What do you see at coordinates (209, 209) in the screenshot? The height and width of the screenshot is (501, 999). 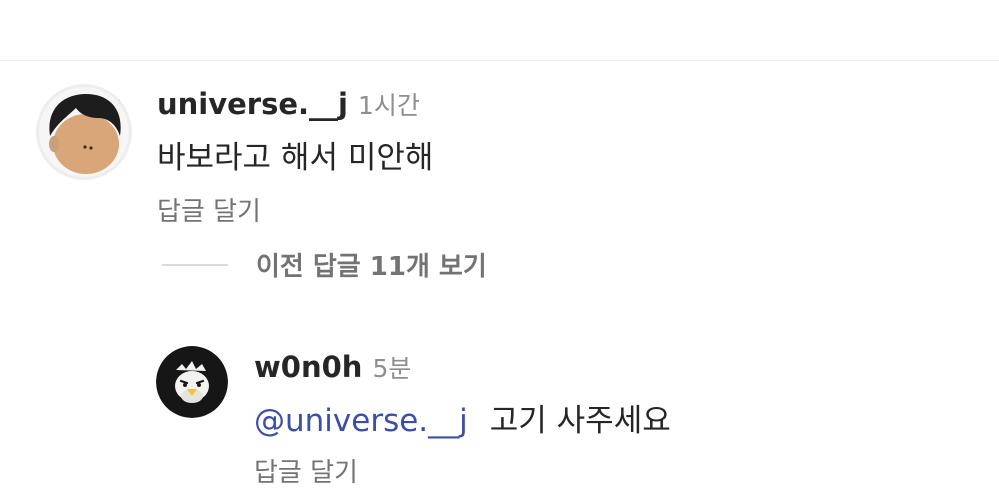 I see `reply-button: 답글 달기` at bounding box center [209, 209].